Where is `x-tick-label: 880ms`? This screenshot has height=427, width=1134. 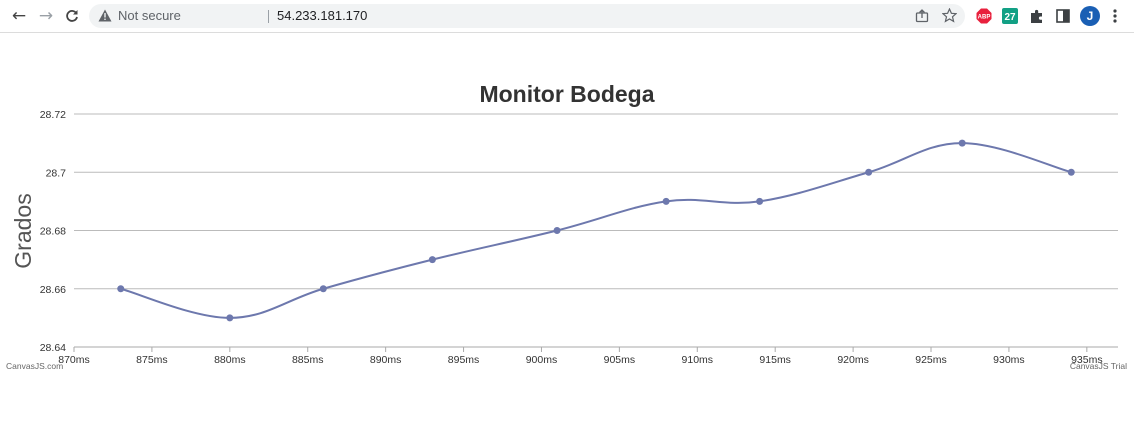
x-tick-label: 880ms is located at coordinates (230, 360).